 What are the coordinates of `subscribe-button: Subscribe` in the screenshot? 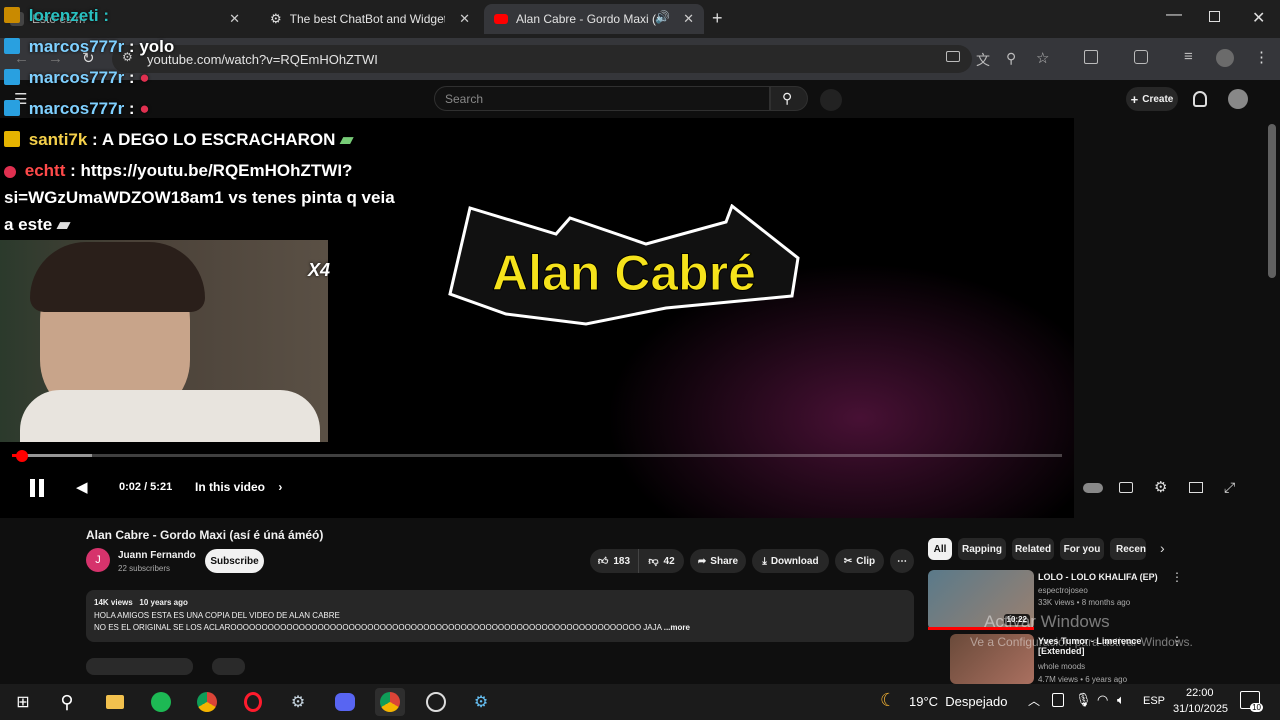 It's located at (234, 561).